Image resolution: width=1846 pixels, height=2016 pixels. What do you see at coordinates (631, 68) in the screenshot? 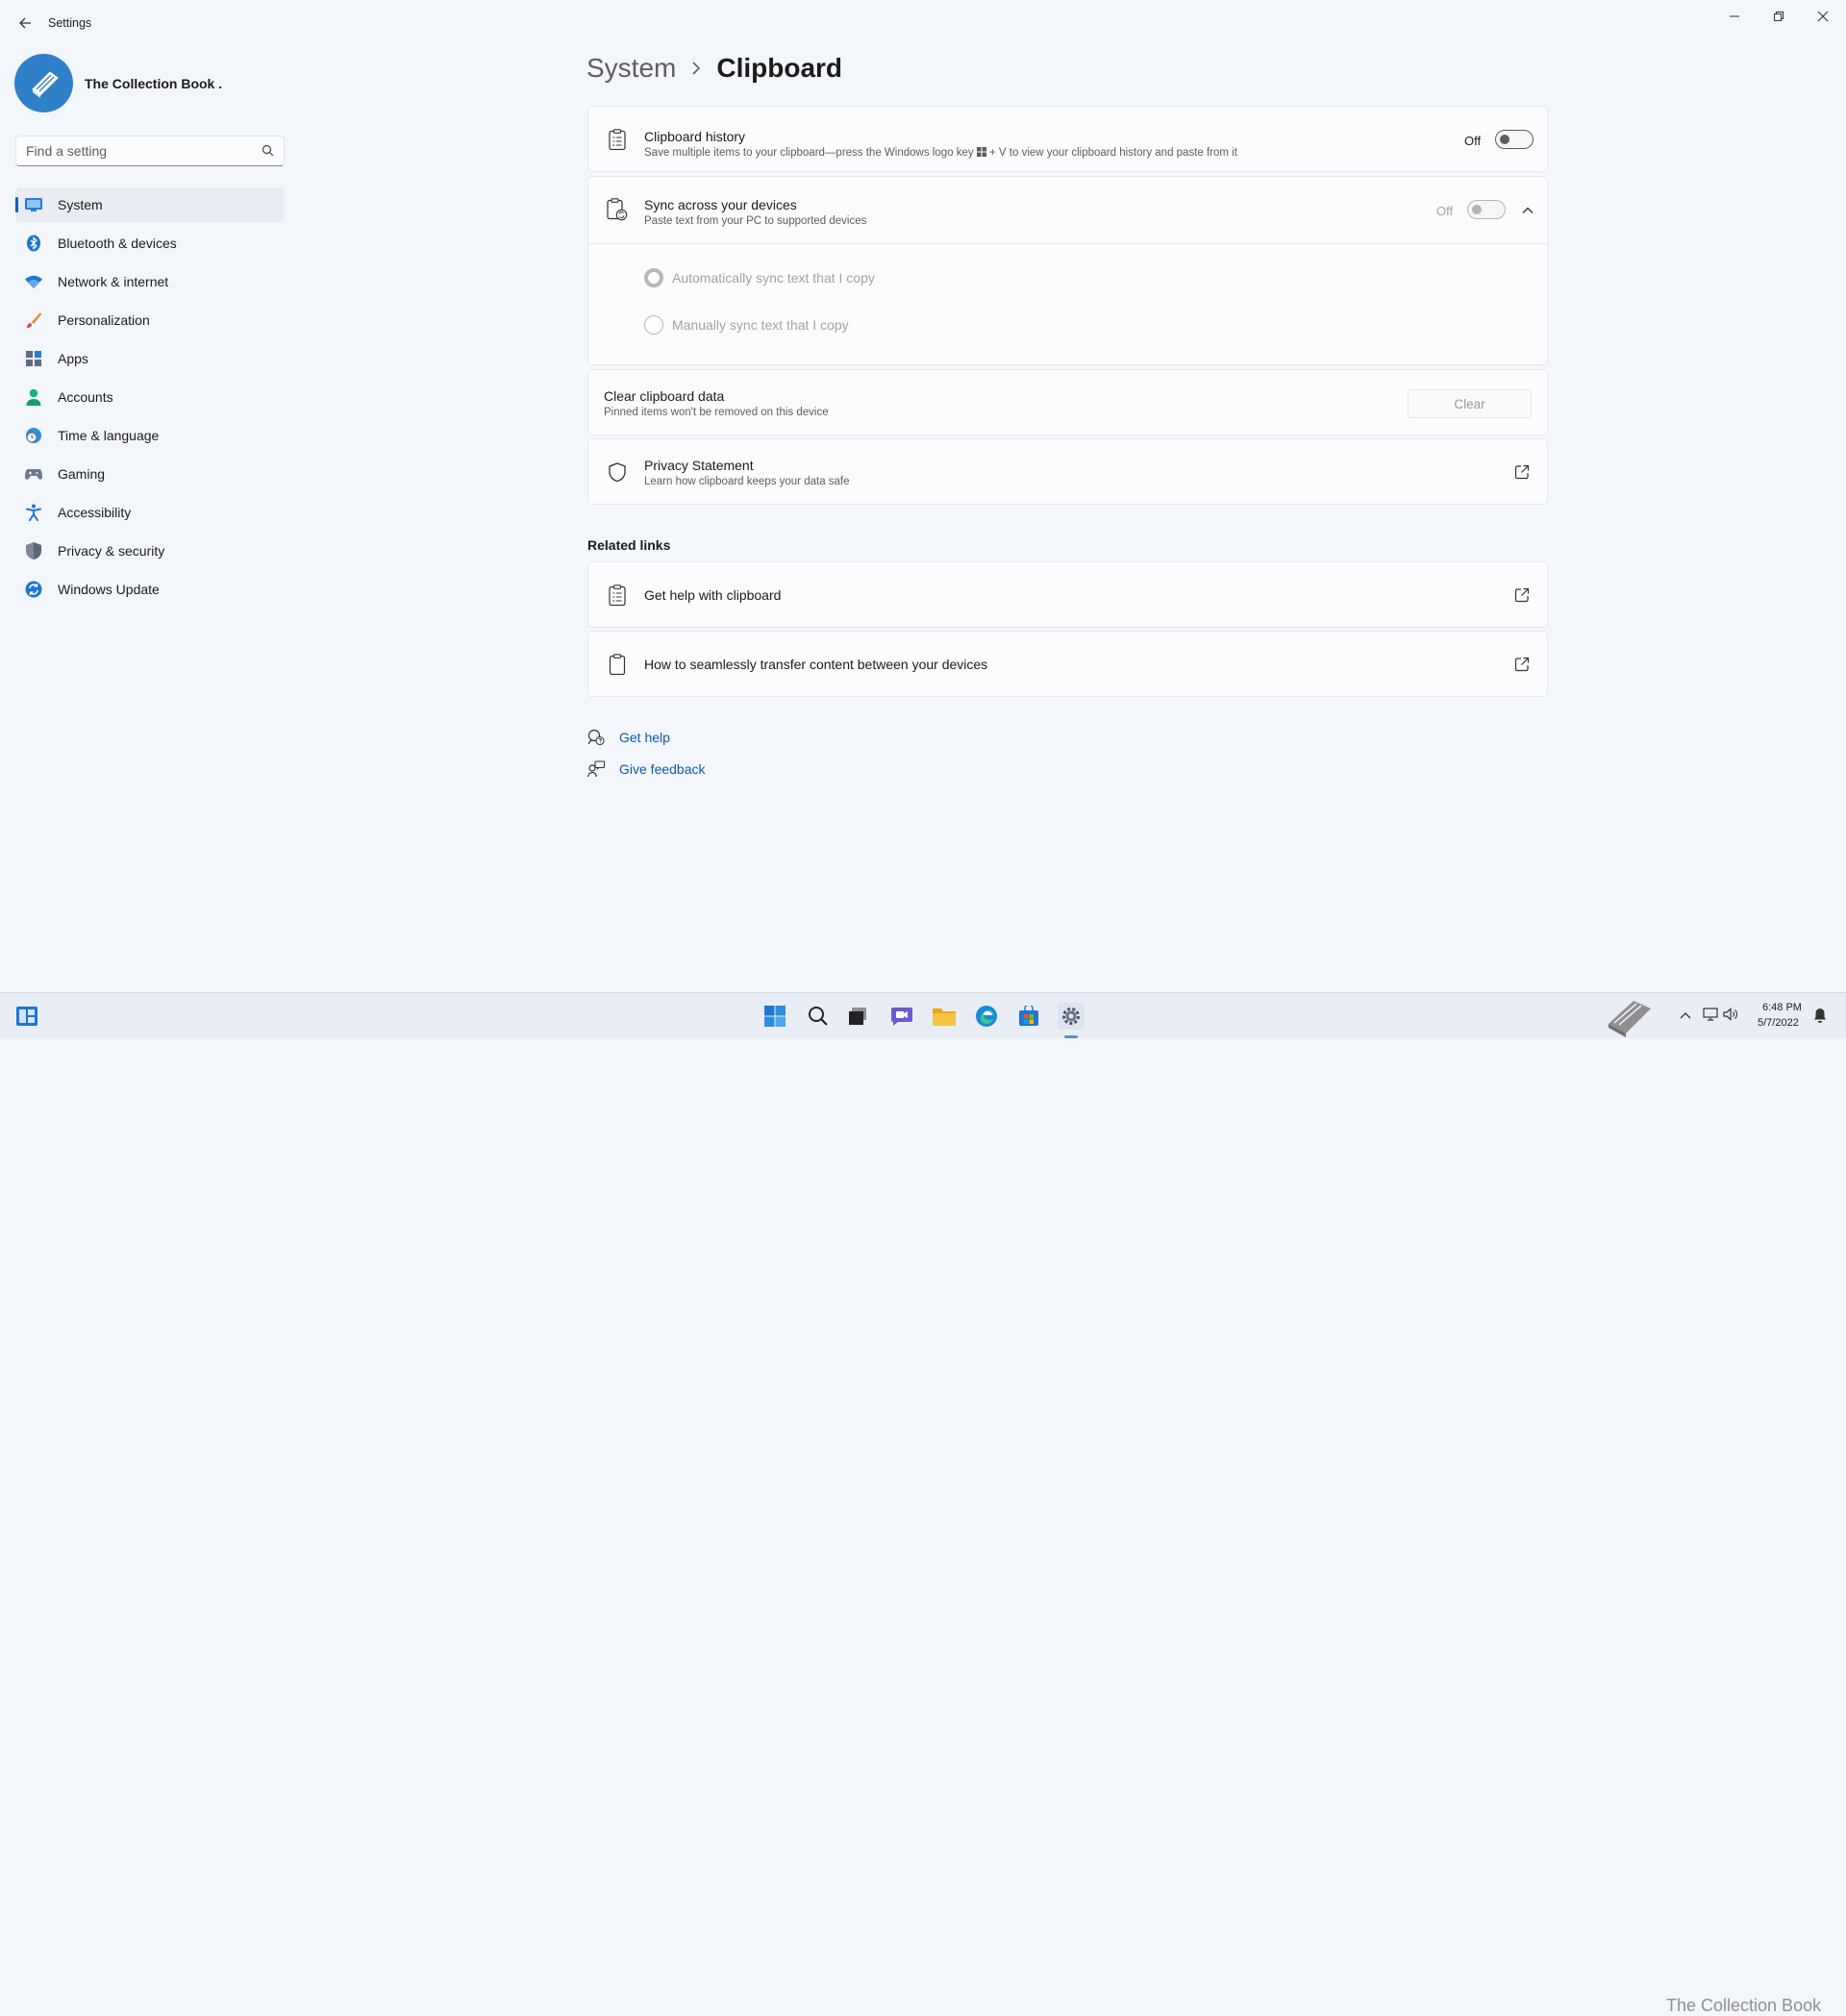
I see `breadcrumb-parent: System` at bounding box center [631, 68].